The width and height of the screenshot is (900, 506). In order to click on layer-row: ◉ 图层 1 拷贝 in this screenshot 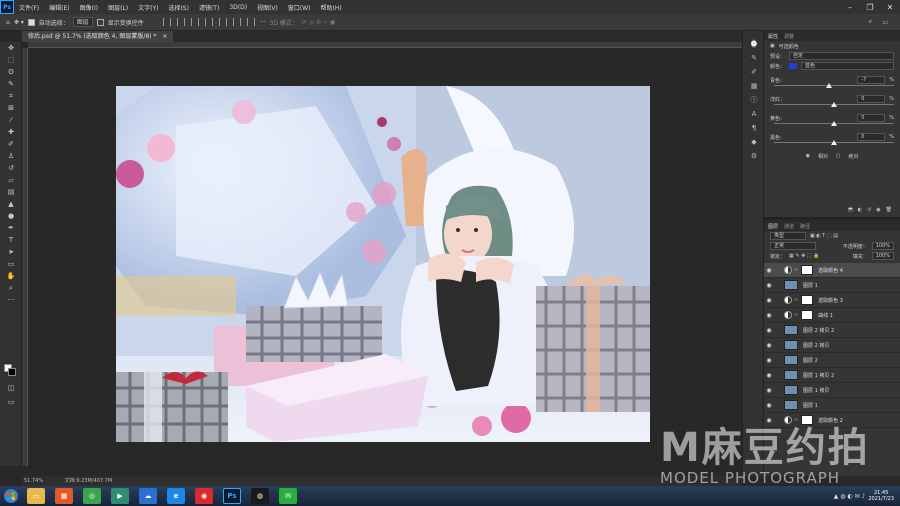, I will do `click(832, 390)`.